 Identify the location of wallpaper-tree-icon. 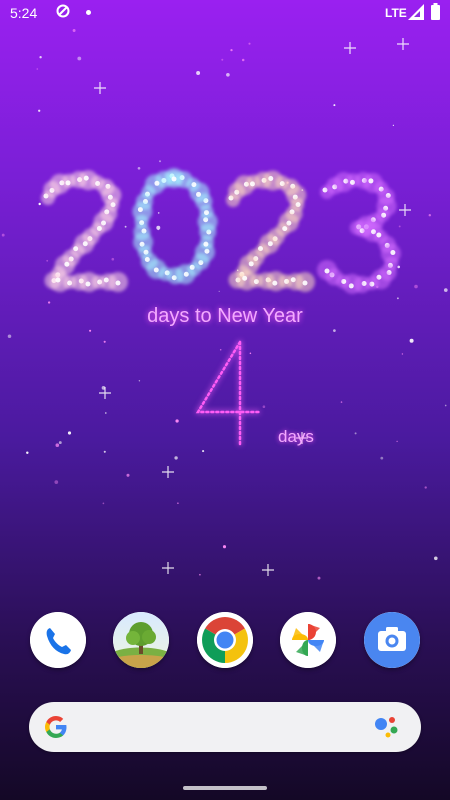
(141, 640).